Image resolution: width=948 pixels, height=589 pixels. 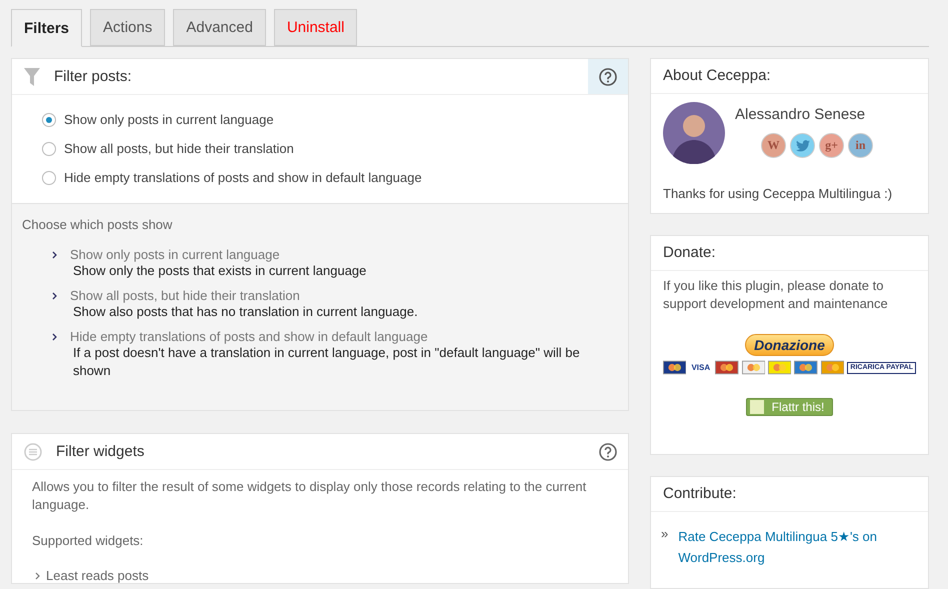 I want to click on social-link, so click(x=802, y=145).